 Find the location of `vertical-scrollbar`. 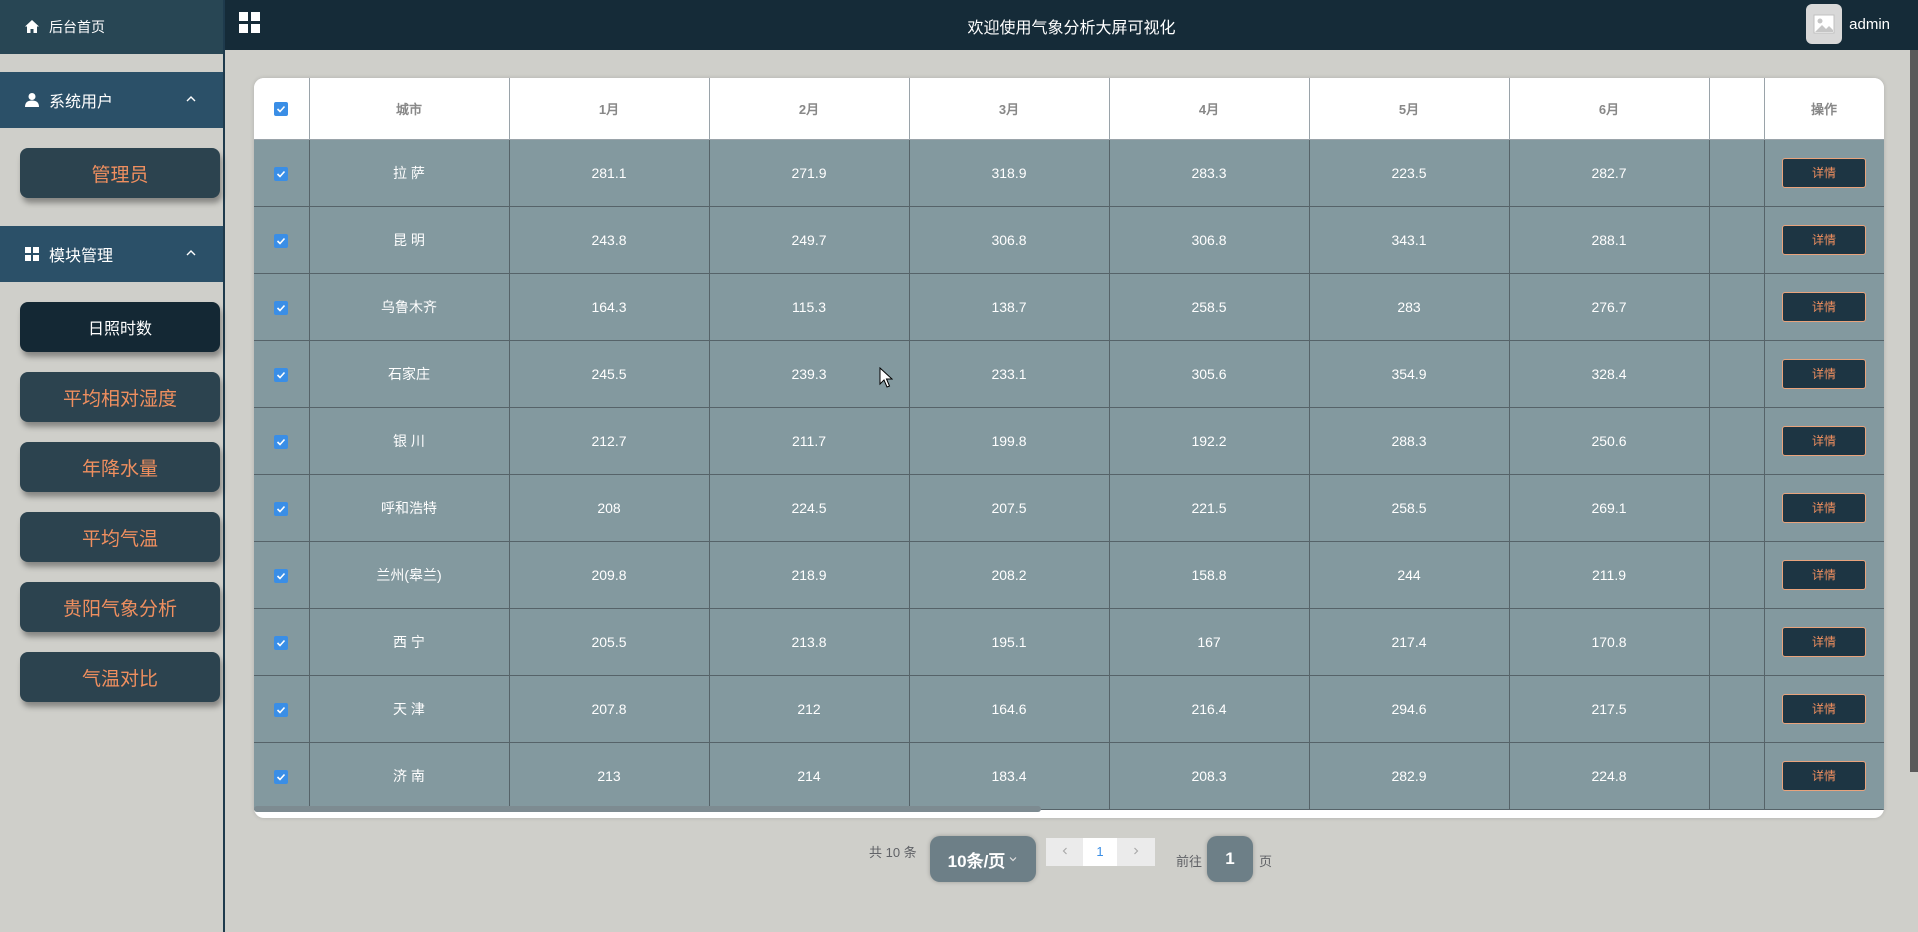

vertical-scrollbar is located at coordinates (1914, 411).